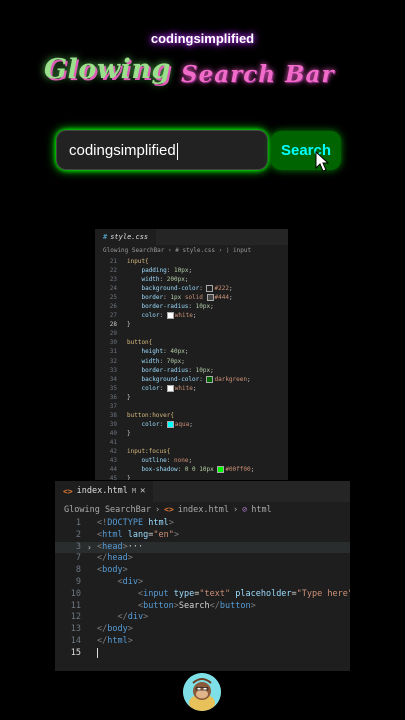 This screenshot has height=720, width=405. What do you see at coordinates (202, 547) in the screenshot?
I see `code-line: 3 › <head>···` at bounding box center [202, 547].